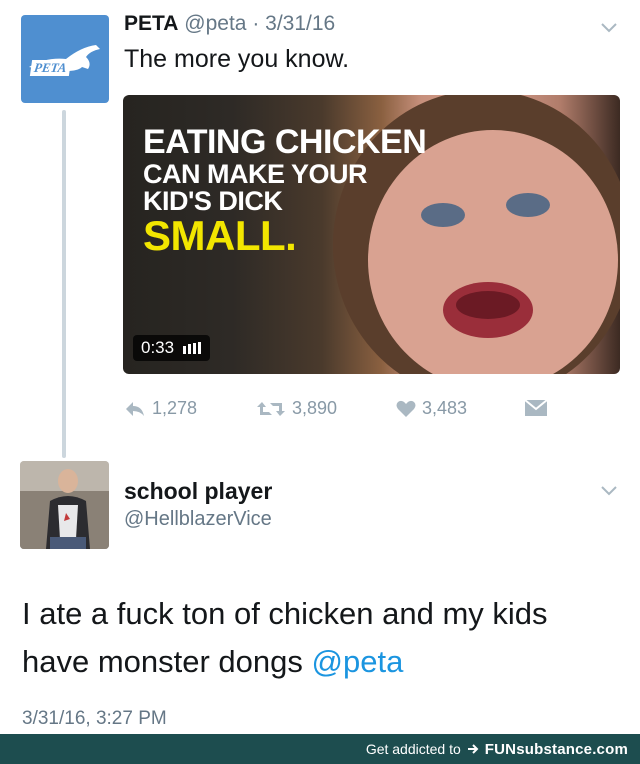 The image size is (640, 764). What do you see at coordinates (413, 749) in the screenshot?
I see `footer-prefix: Get addicted to` at bounding box center [413, 749].